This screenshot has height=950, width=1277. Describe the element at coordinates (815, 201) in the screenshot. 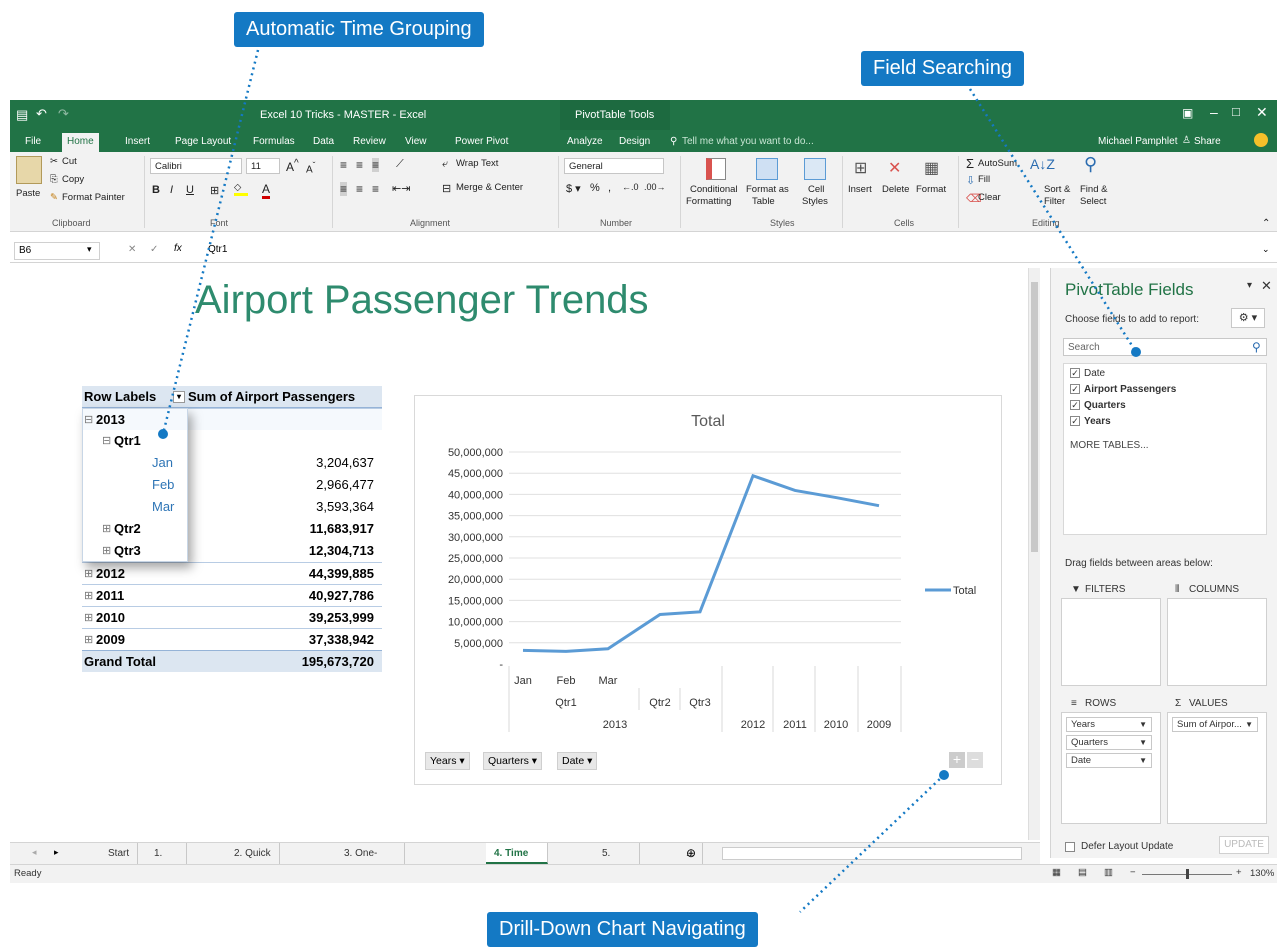

I see `cell-styles-button-line2: Styles` at that location.